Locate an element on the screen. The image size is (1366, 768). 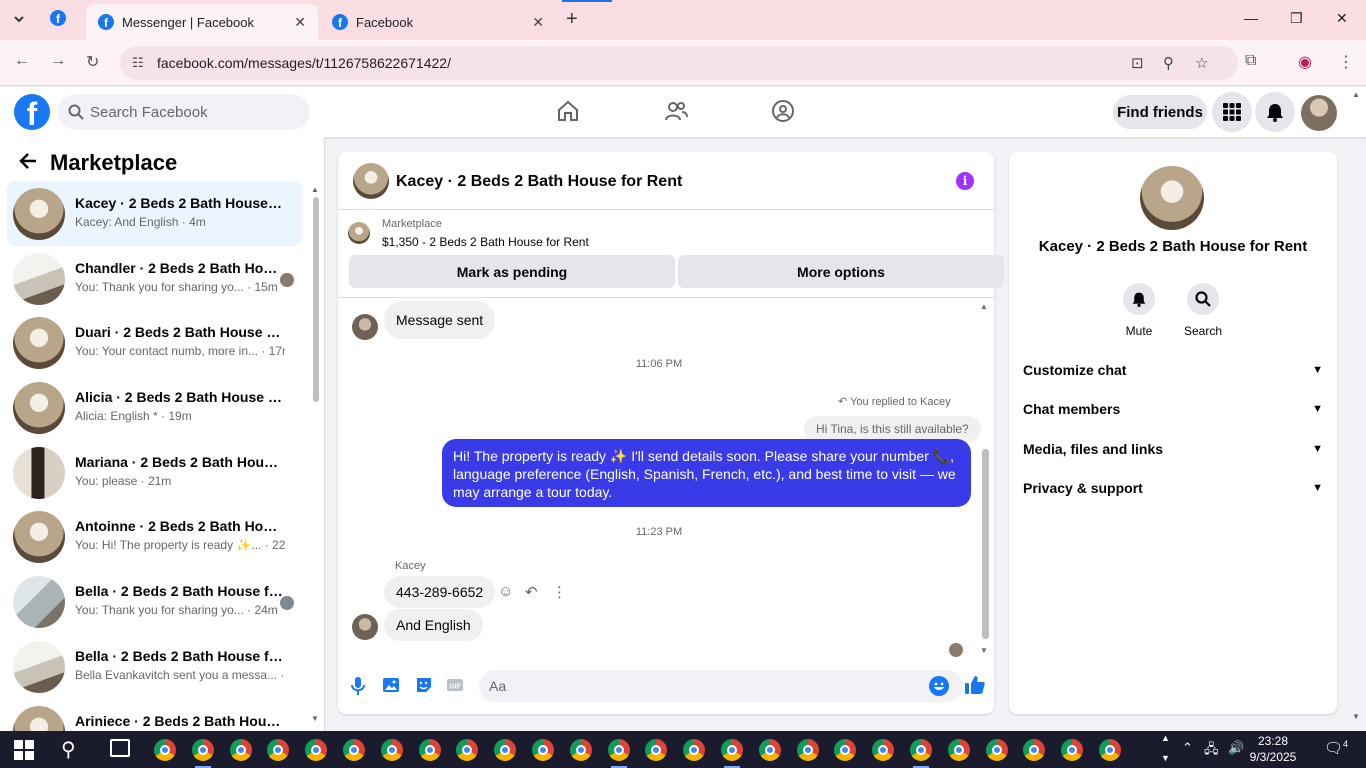
extensions-icon: ⧉ is located at coordinates (1250, 61).